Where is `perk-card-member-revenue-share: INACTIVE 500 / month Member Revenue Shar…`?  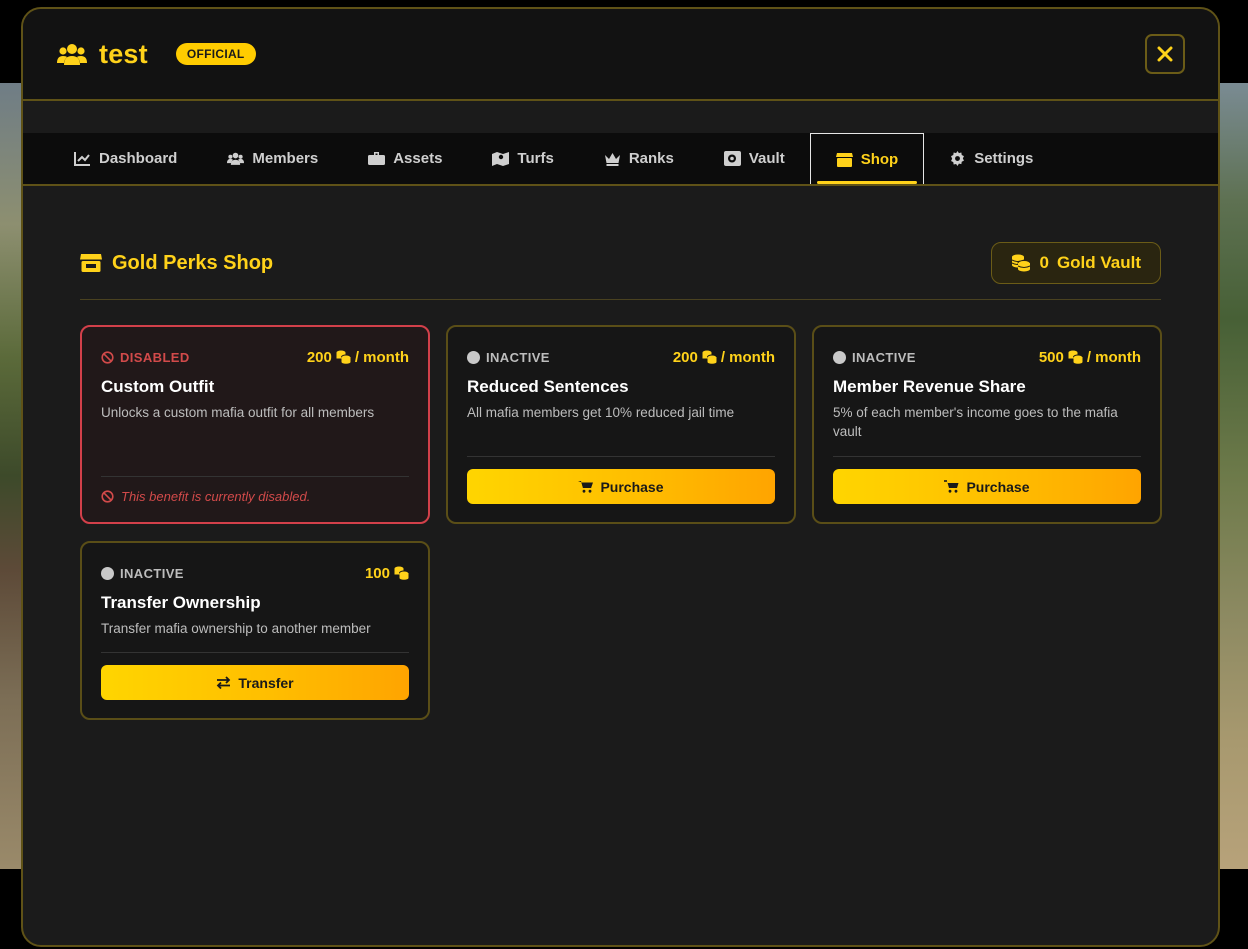 perk-card-member-revenue-share: INACTIVE 500 / month Member Revenue Shar… is located at coordinates (987, 424).